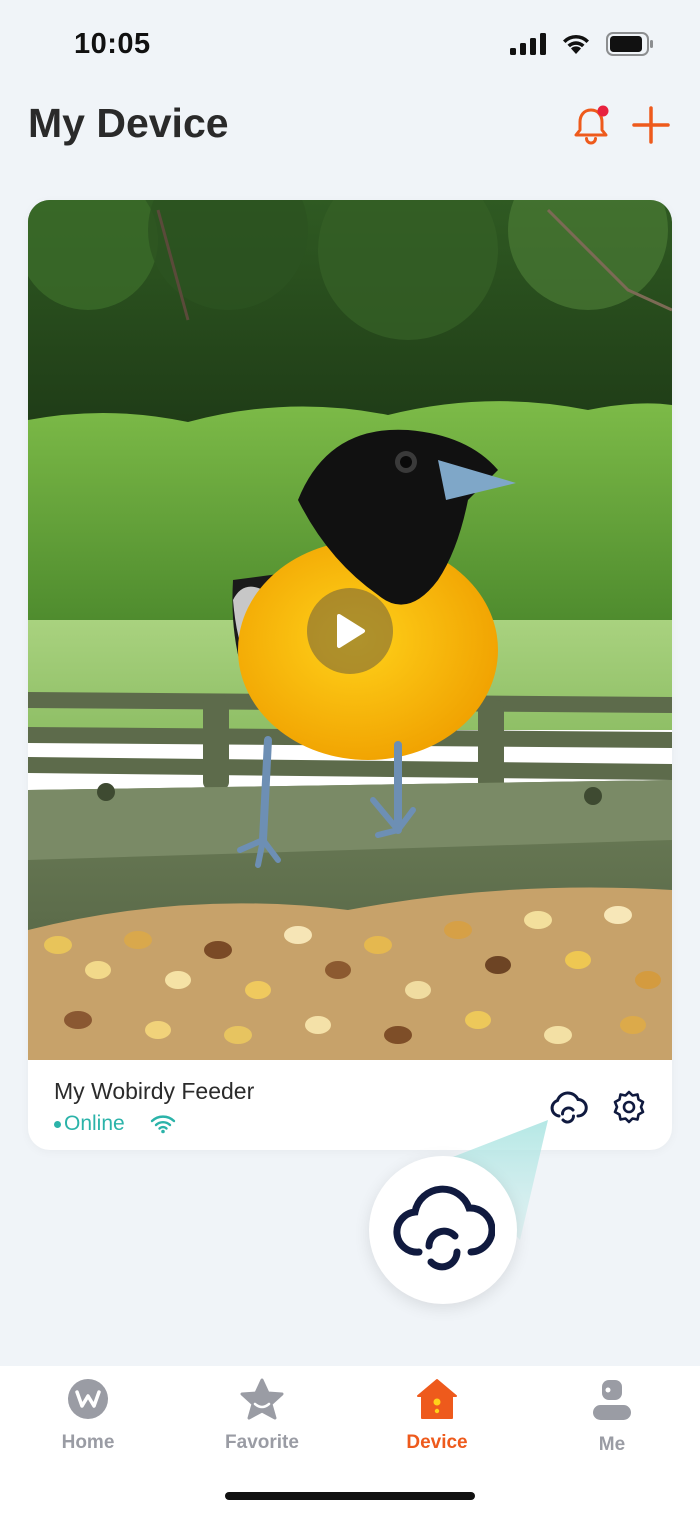 This screenshot has height=1515, width=700. What do you see at coordinates (163, 1124) in the screenshot?
I see `device-wifi-icon` at bounding box center [163, 1124].